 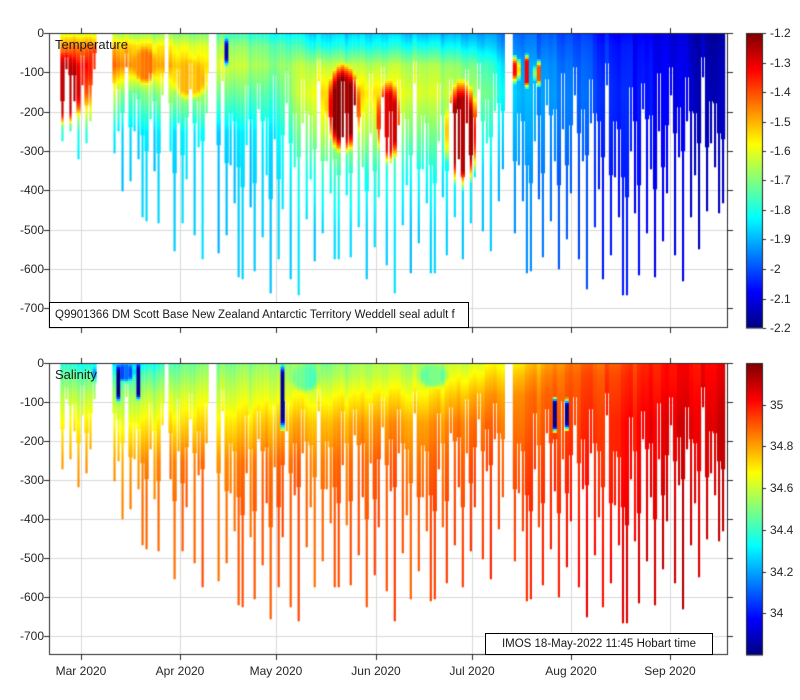 I want to click on timestamp-annotation-text: IMOS 18-May-2022 11:45 Hobart time, so click(x=599, y=644).